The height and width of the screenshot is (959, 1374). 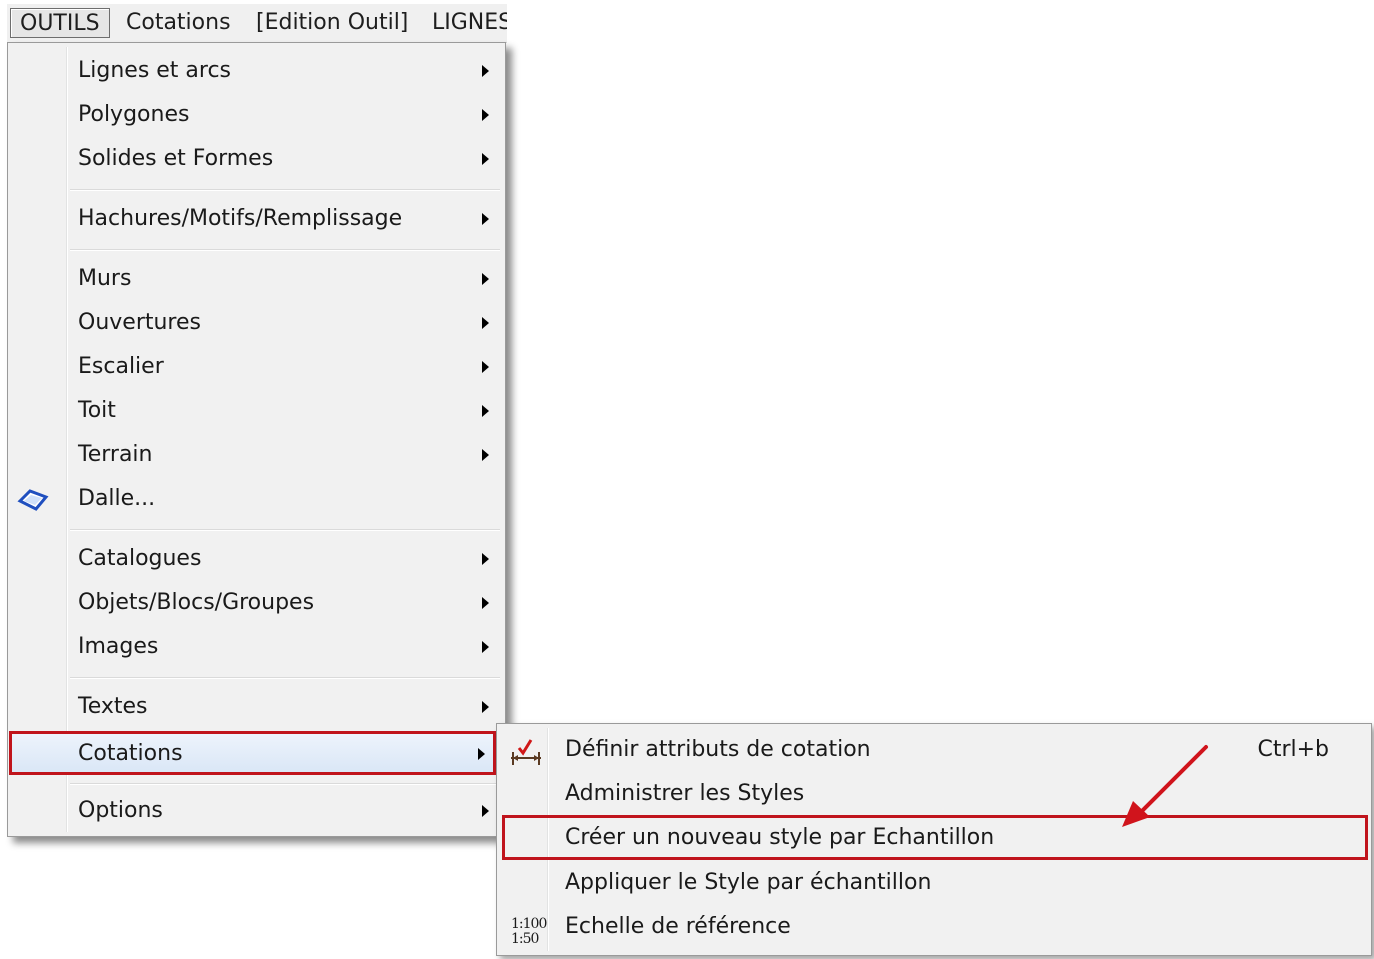 I want to click on scale-icon: 1:100 1:50, so click(x=526, y=930).